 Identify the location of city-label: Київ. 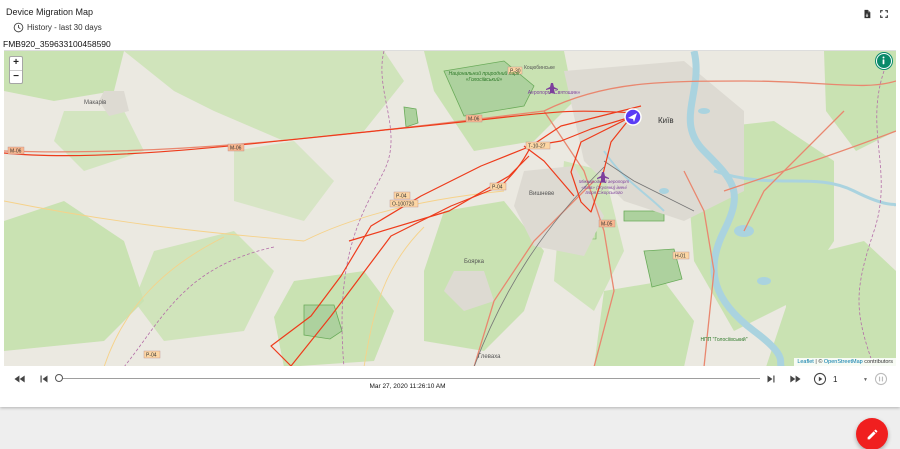
(666, 120).